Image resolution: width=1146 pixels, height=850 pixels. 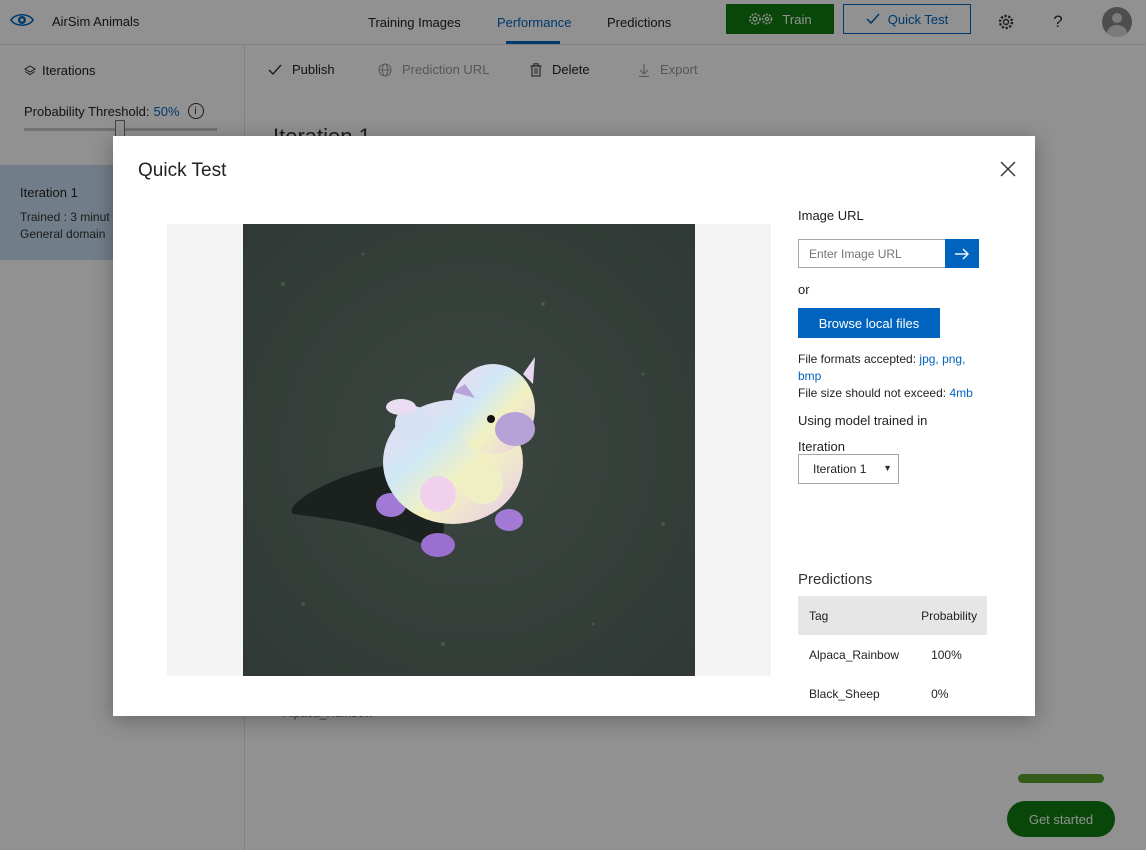 I want to click on dropdown-caret-icon: ▼, so click(x=887, y=468).